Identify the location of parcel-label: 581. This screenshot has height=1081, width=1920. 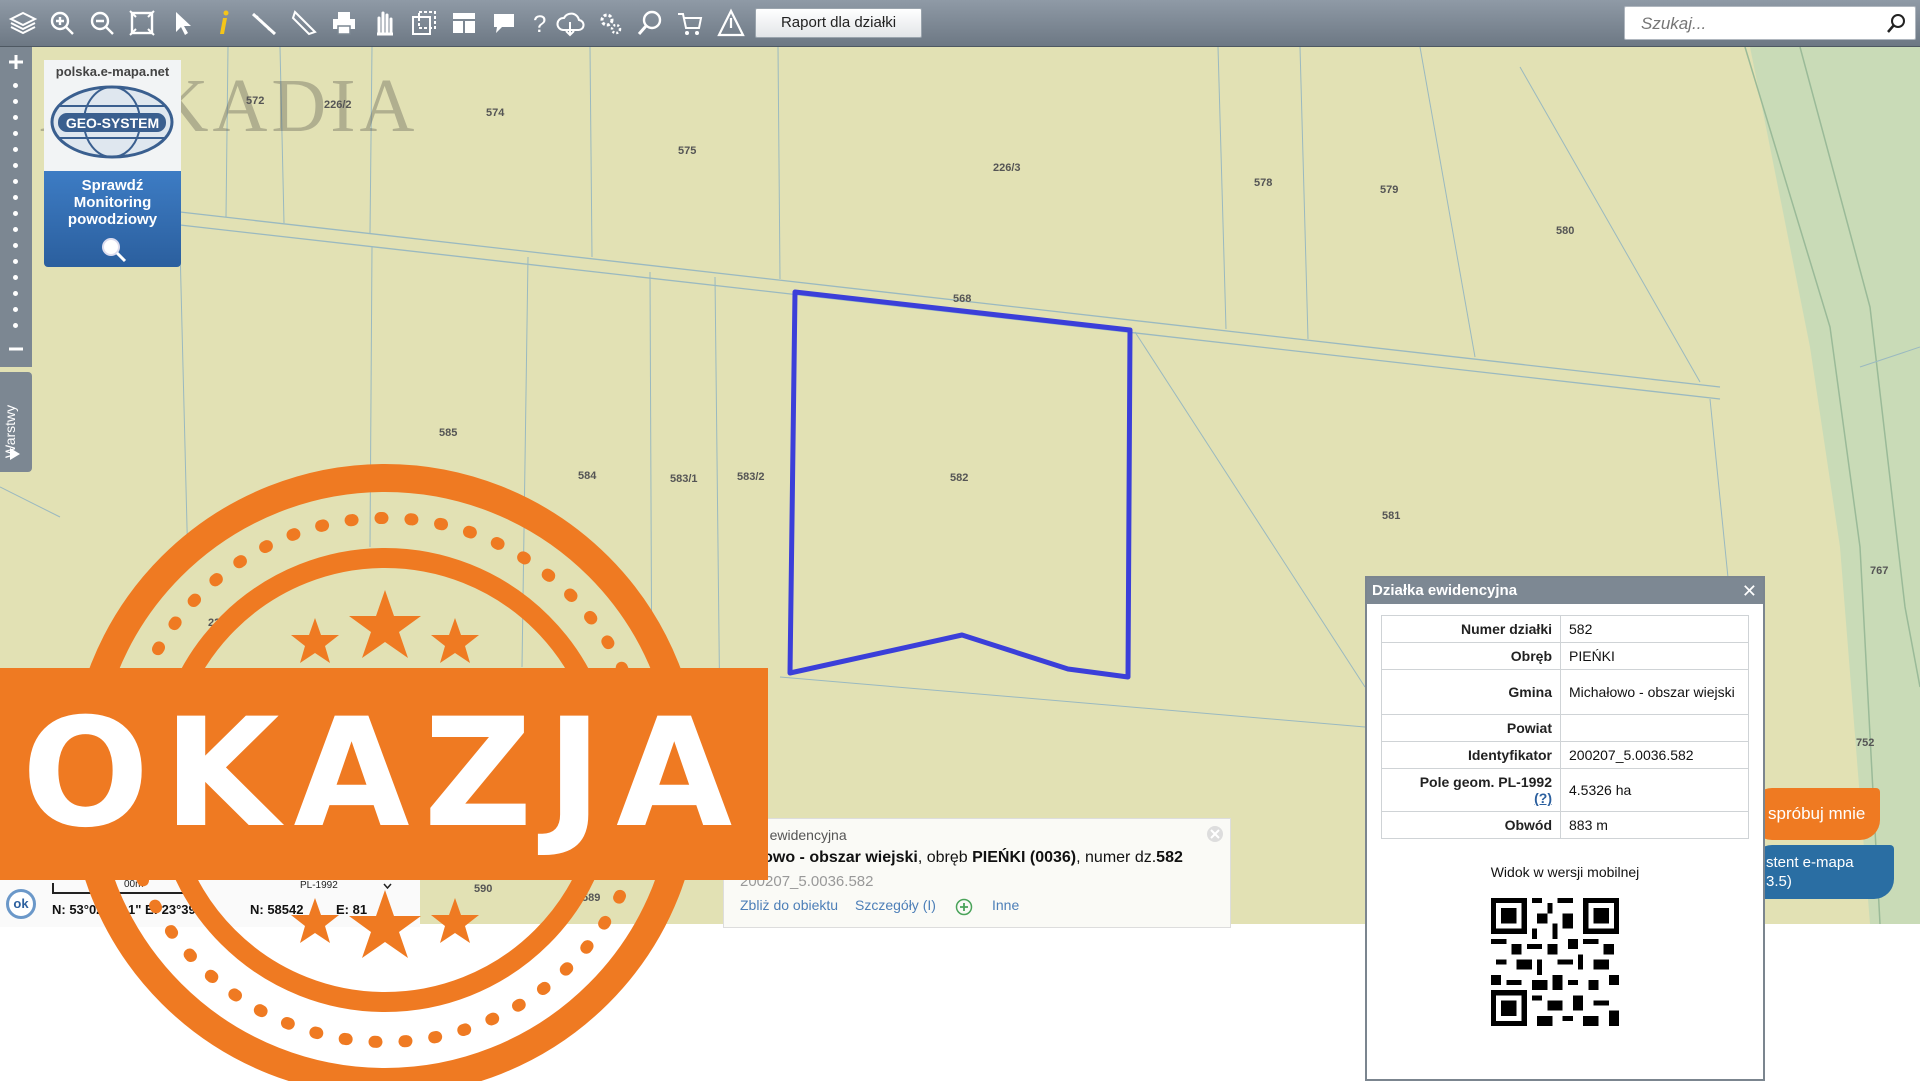
(1391, 516).